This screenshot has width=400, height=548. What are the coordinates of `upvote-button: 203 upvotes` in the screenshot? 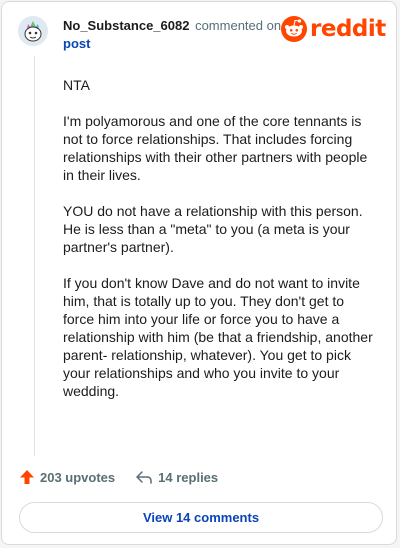 It's located at (67, 477).